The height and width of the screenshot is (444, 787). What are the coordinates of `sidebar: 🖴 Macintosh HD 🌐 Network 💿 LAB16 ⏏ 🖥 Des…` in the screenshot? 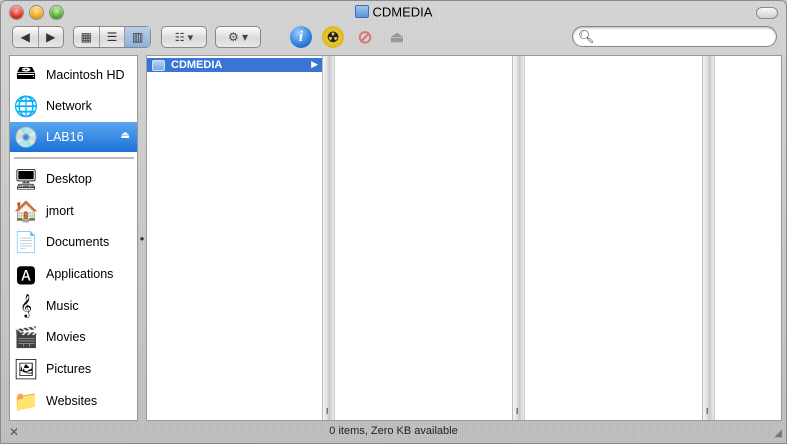 It's located at (73, 238).